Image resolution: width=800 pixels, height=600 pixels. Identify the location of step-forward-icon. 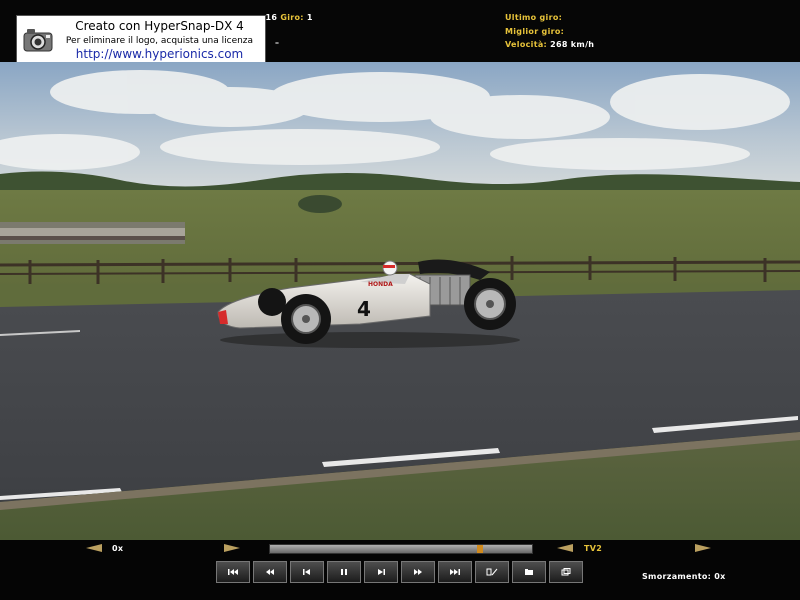
(381, 572).